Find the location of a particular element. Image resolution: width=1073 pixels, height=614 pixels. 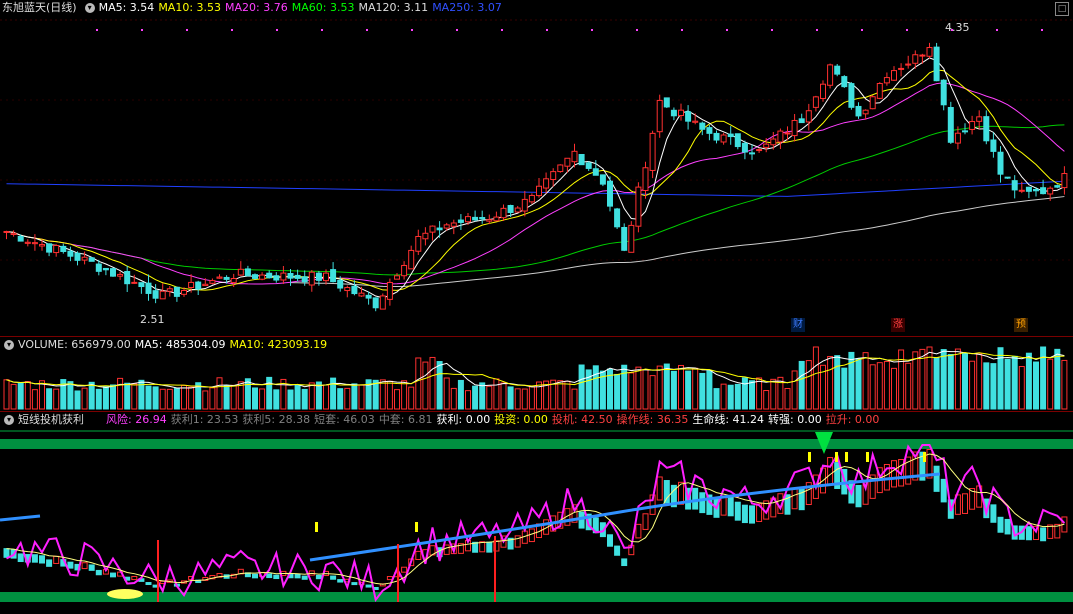

high-price-label: 4.35 is located at coordinates (957, 27).